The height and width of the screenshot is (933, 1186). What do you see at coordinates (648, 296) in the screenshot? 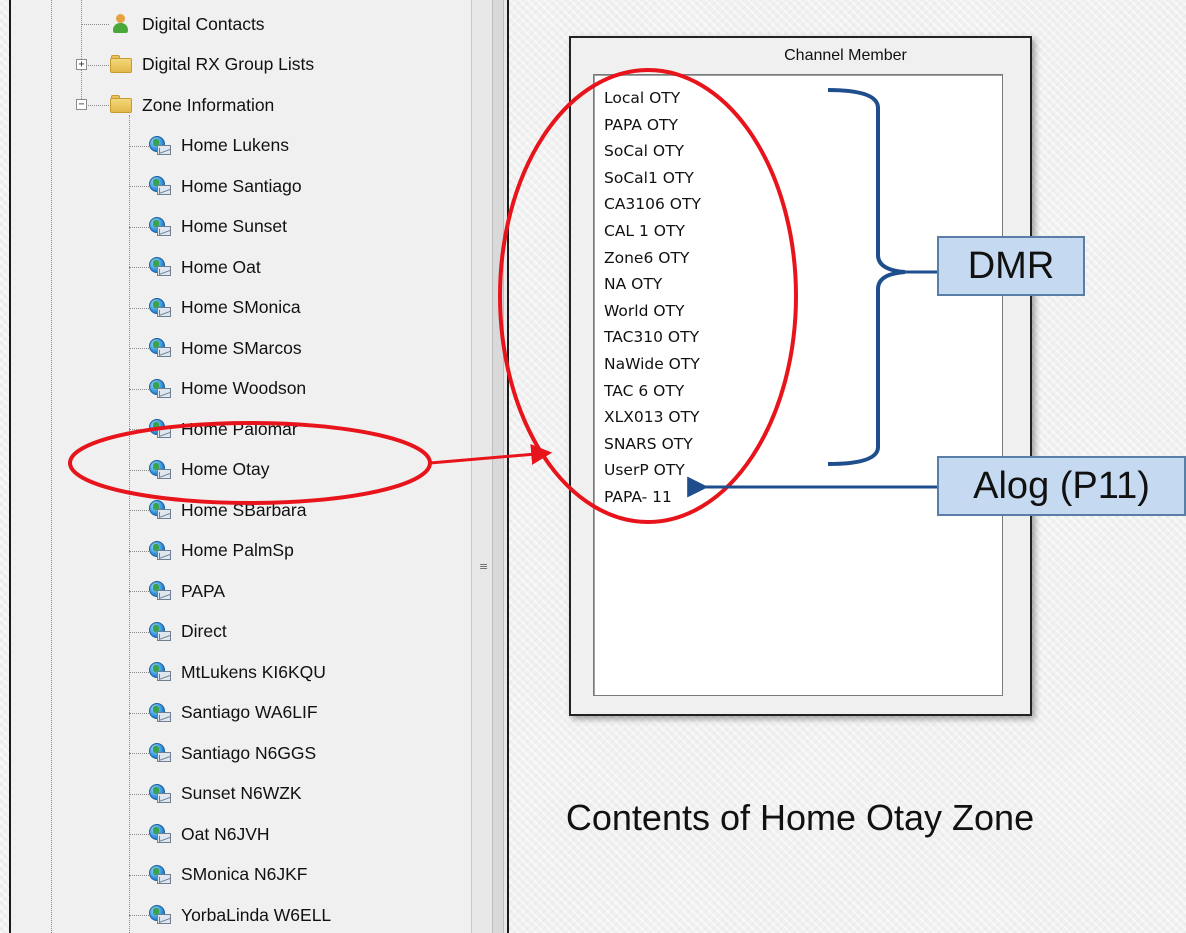
I see `member-list-highlight-ellipse` at bounding box center [648, 296].